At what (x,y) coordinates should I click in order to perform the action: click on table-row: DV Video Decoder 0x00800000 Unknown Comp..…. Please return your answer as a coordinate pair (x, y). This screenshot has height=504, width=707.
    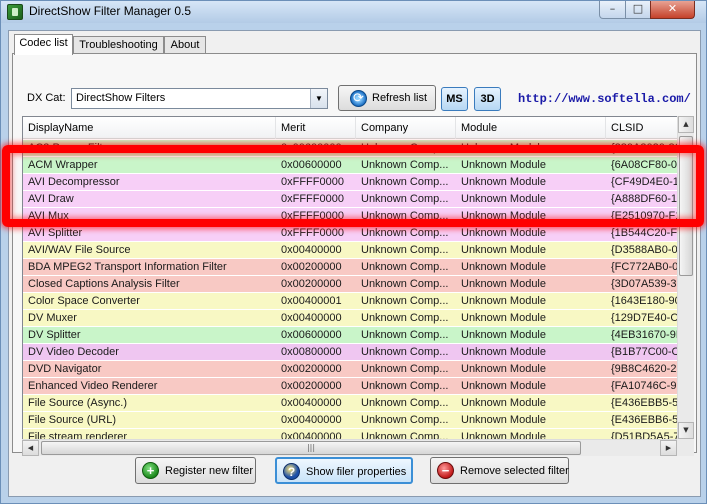
    Looking at the image, I should click on (354, 352).